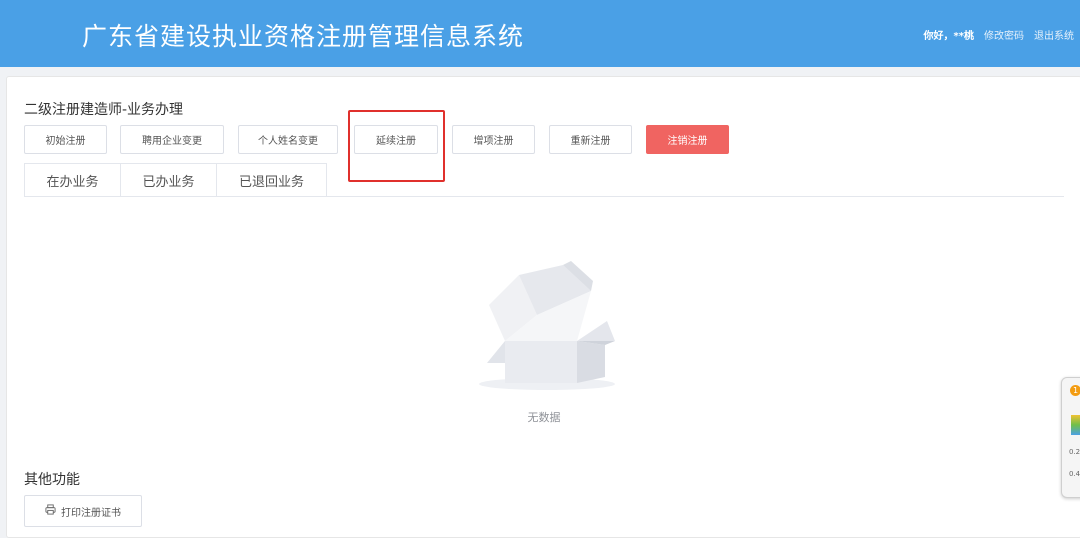 This screenshot has width=1080, height=538. Describe the element at coordinates (396, 146) in the screenshot. I see `highlight-annotation` at that location.